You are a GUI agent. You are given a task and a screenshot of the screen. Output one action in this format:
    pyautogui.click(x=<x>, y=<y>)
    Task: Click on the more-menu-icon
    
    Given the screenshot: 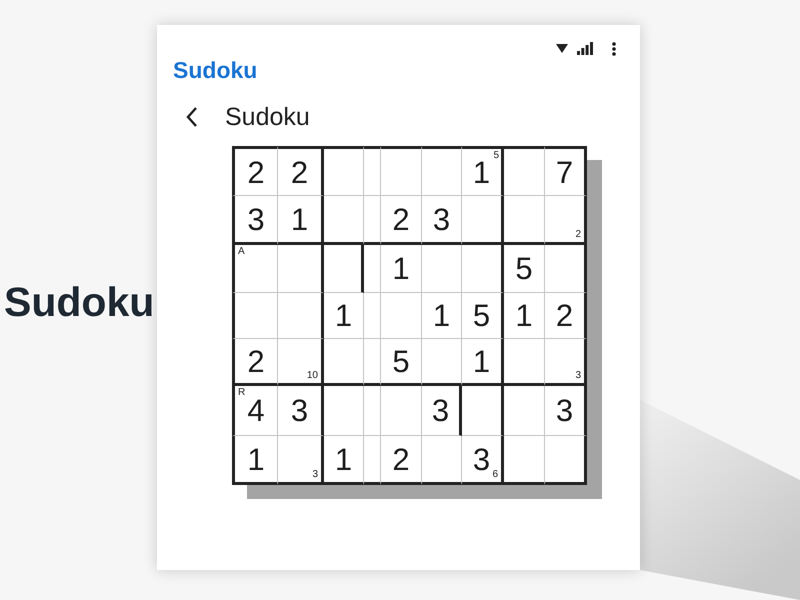 What is the action you would take?
    pyautogui.click(x=614, y=49)
    